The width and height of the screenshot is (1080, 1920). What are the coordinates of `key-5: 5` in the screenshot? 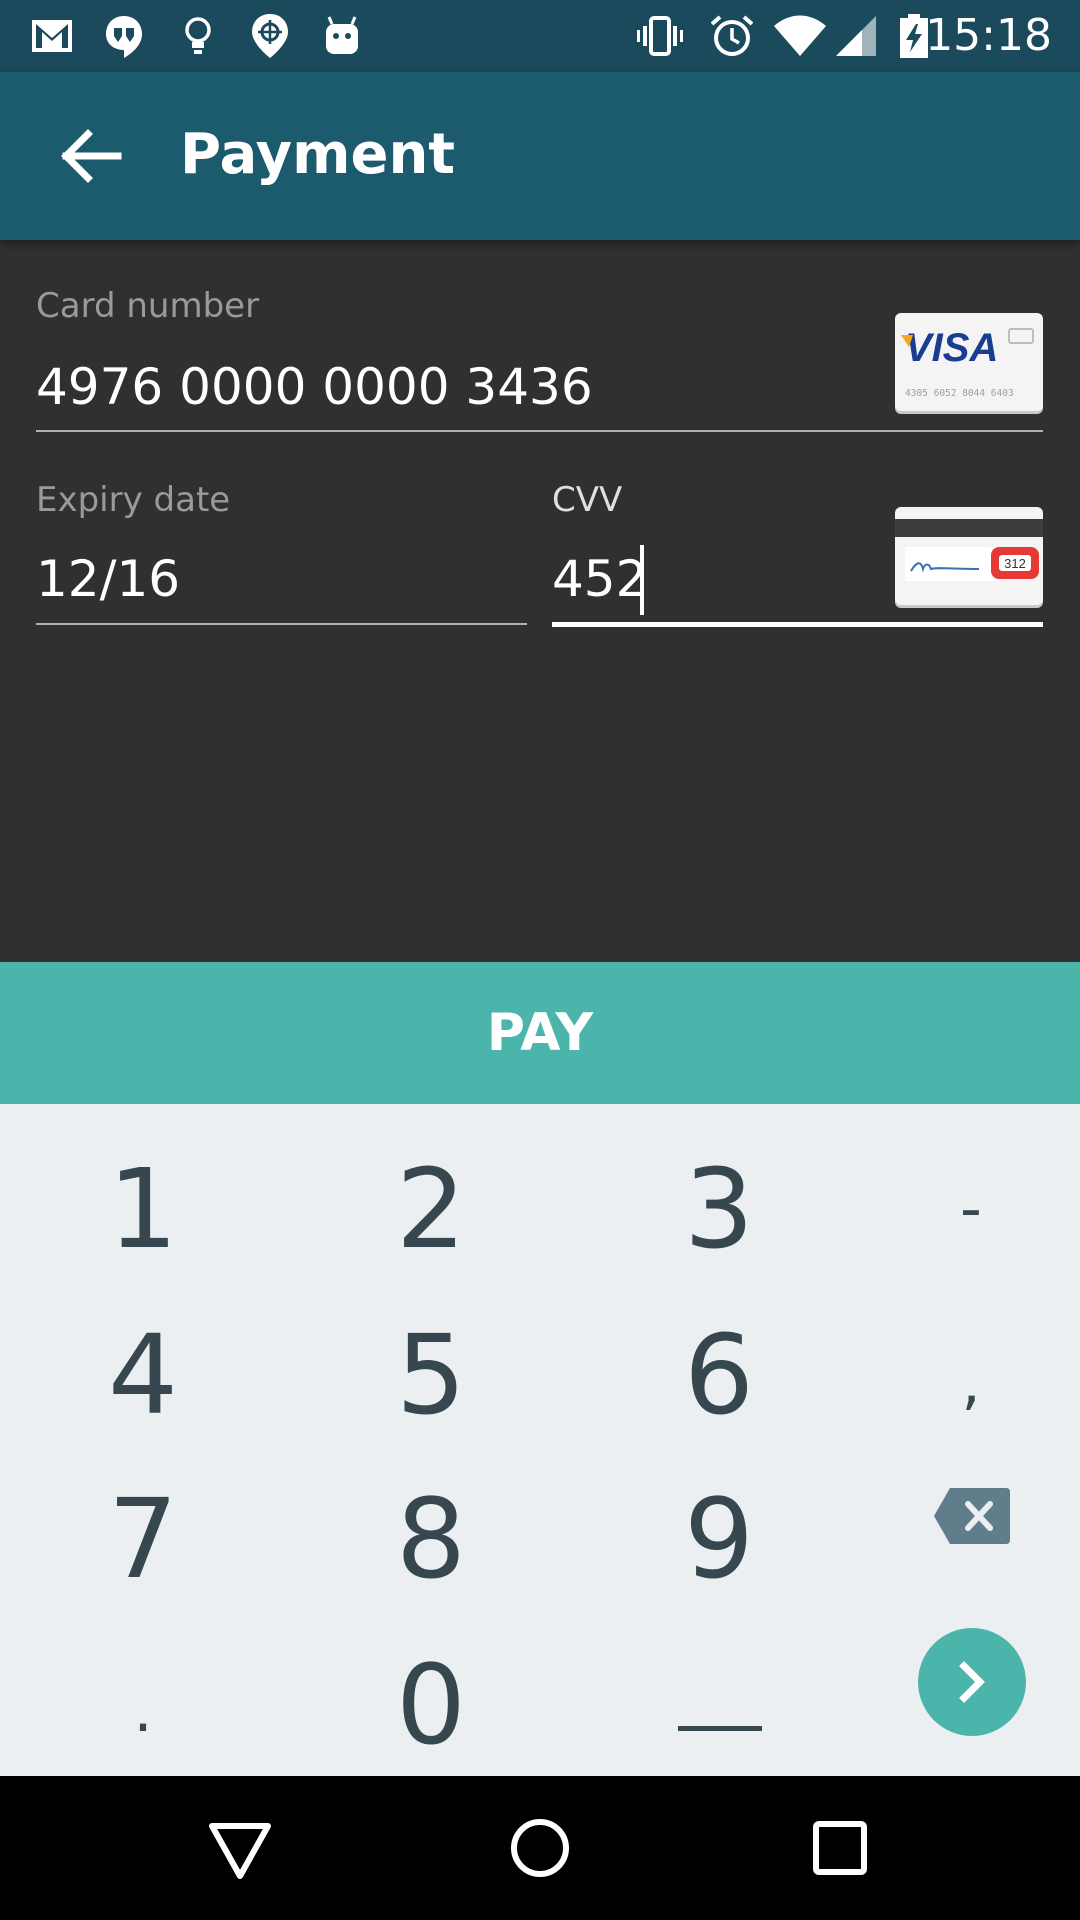 It's located at (431, 1375).